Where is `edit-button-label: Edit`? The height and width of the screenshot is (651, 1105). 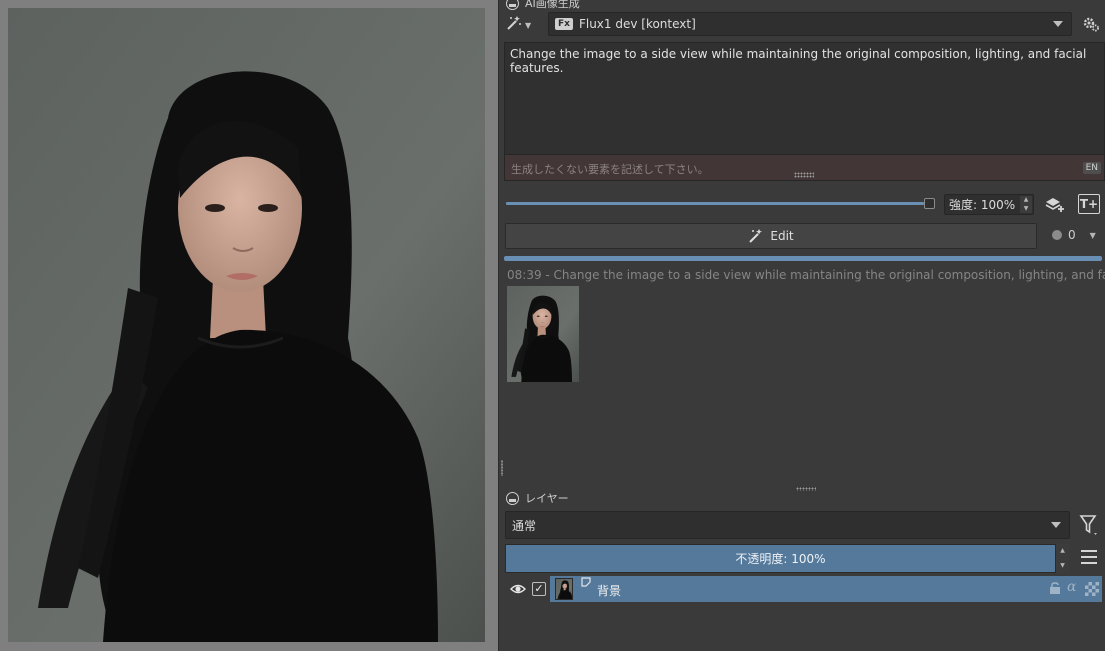
edit-button-label: Edit is located at coordinates (782, 236).